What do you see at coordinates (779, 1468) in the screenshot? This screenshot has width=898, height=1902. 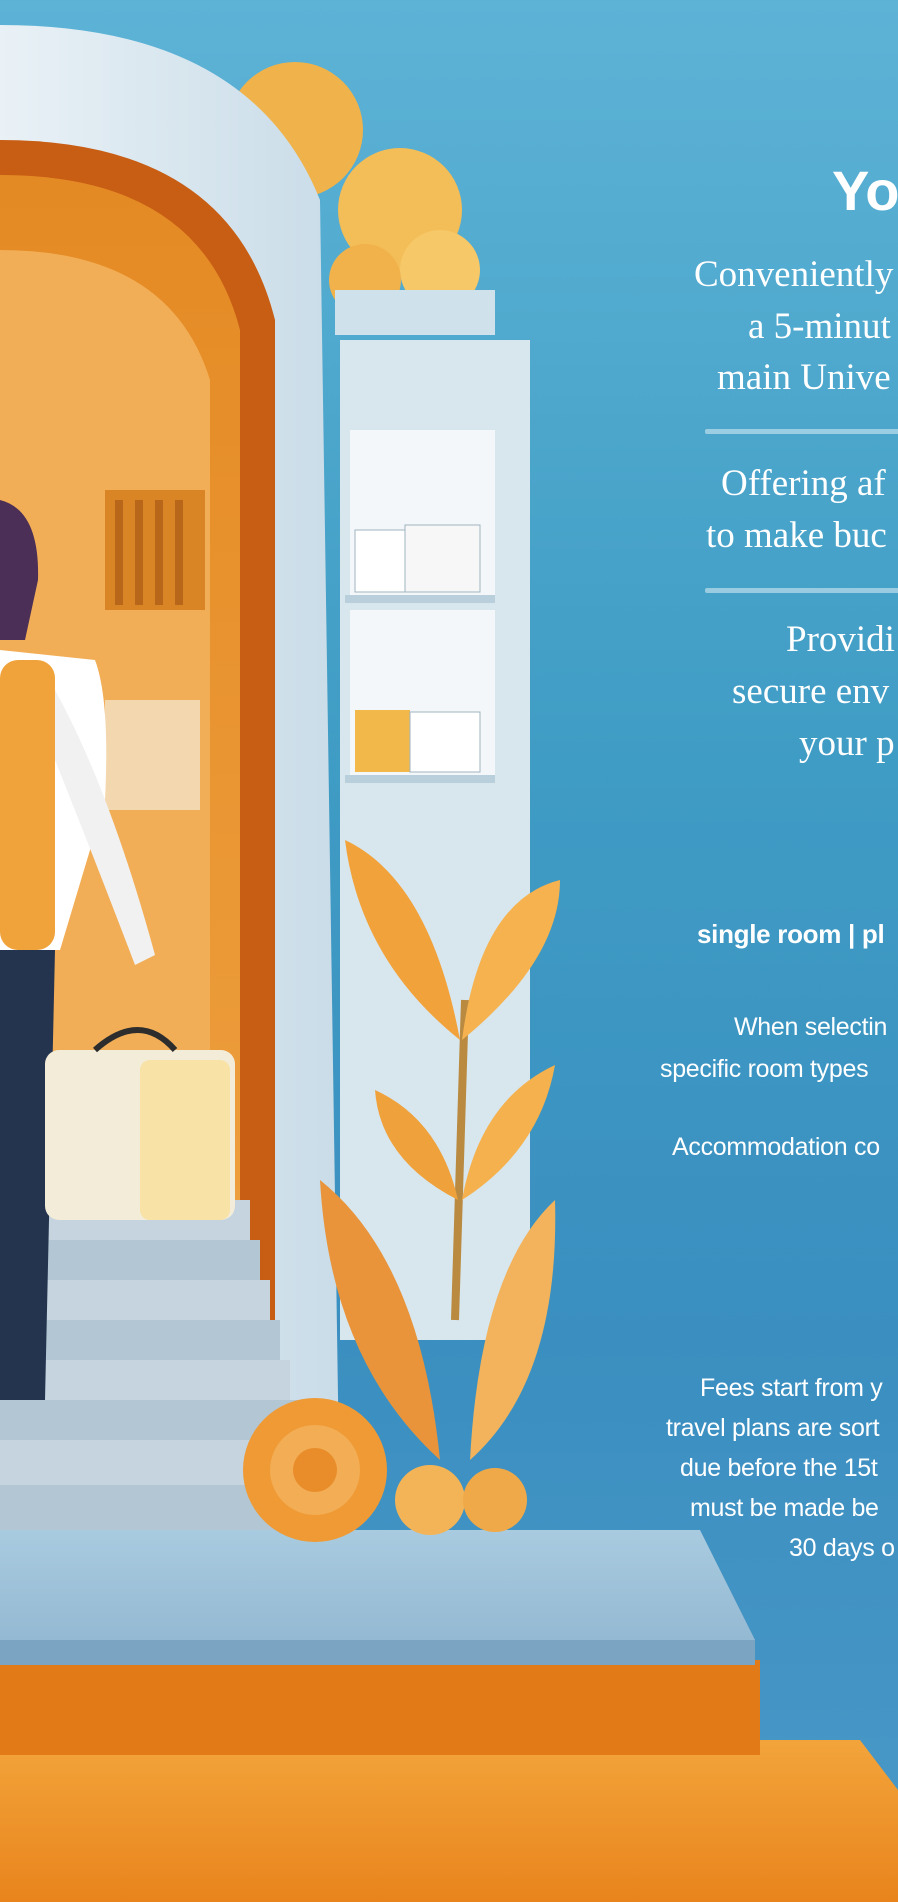 I see `fees-line: due before the 15t` at bounding box center [779, 1468].